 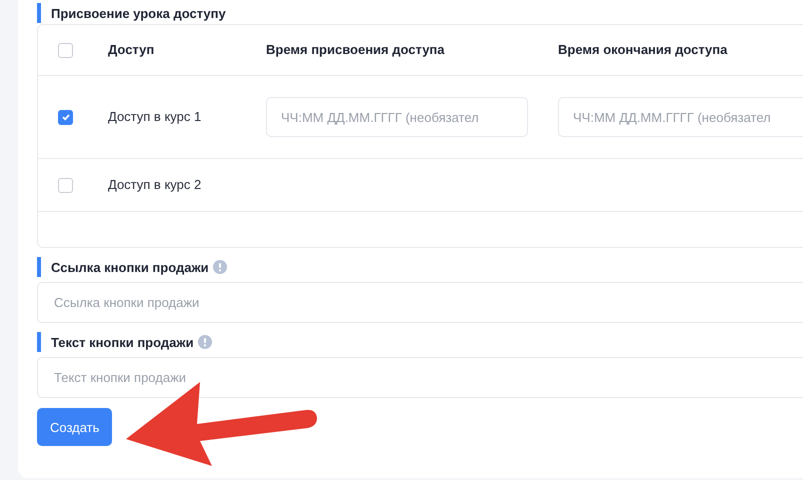 What do you see at coordinates (643, 49) in the screenshot?
I see `column-header: Время окончания доступа` at bounding box center [643, 49].